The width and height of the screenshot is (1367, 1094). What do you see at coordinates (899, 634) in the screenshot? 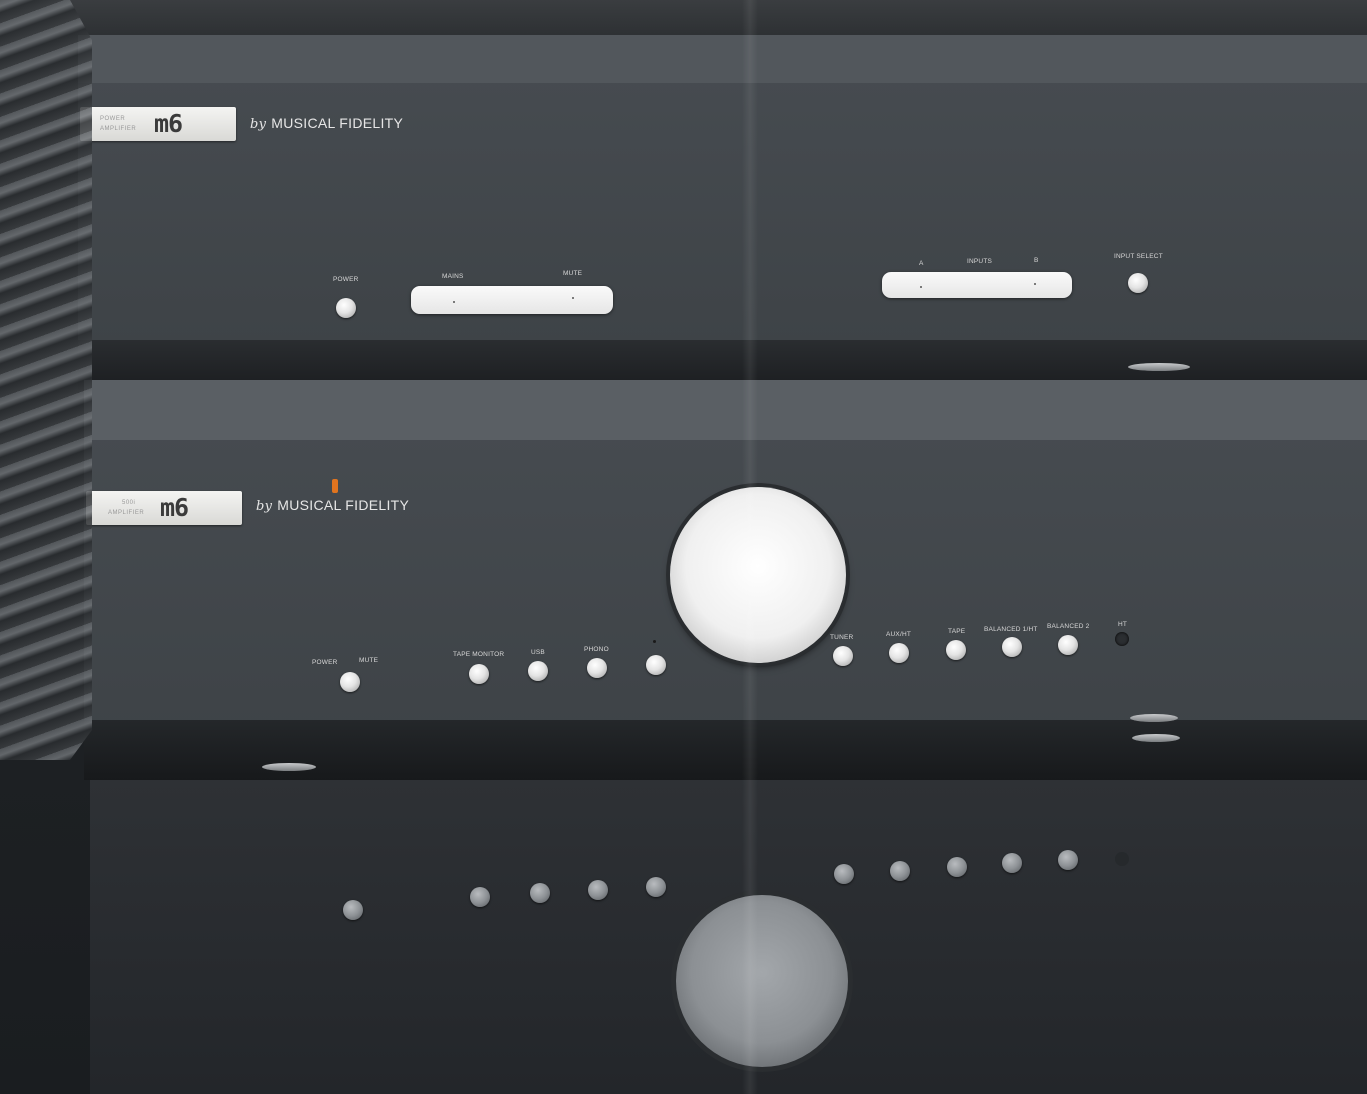
I see `source-label: AUX/HT` at bounding box center [899, 634].